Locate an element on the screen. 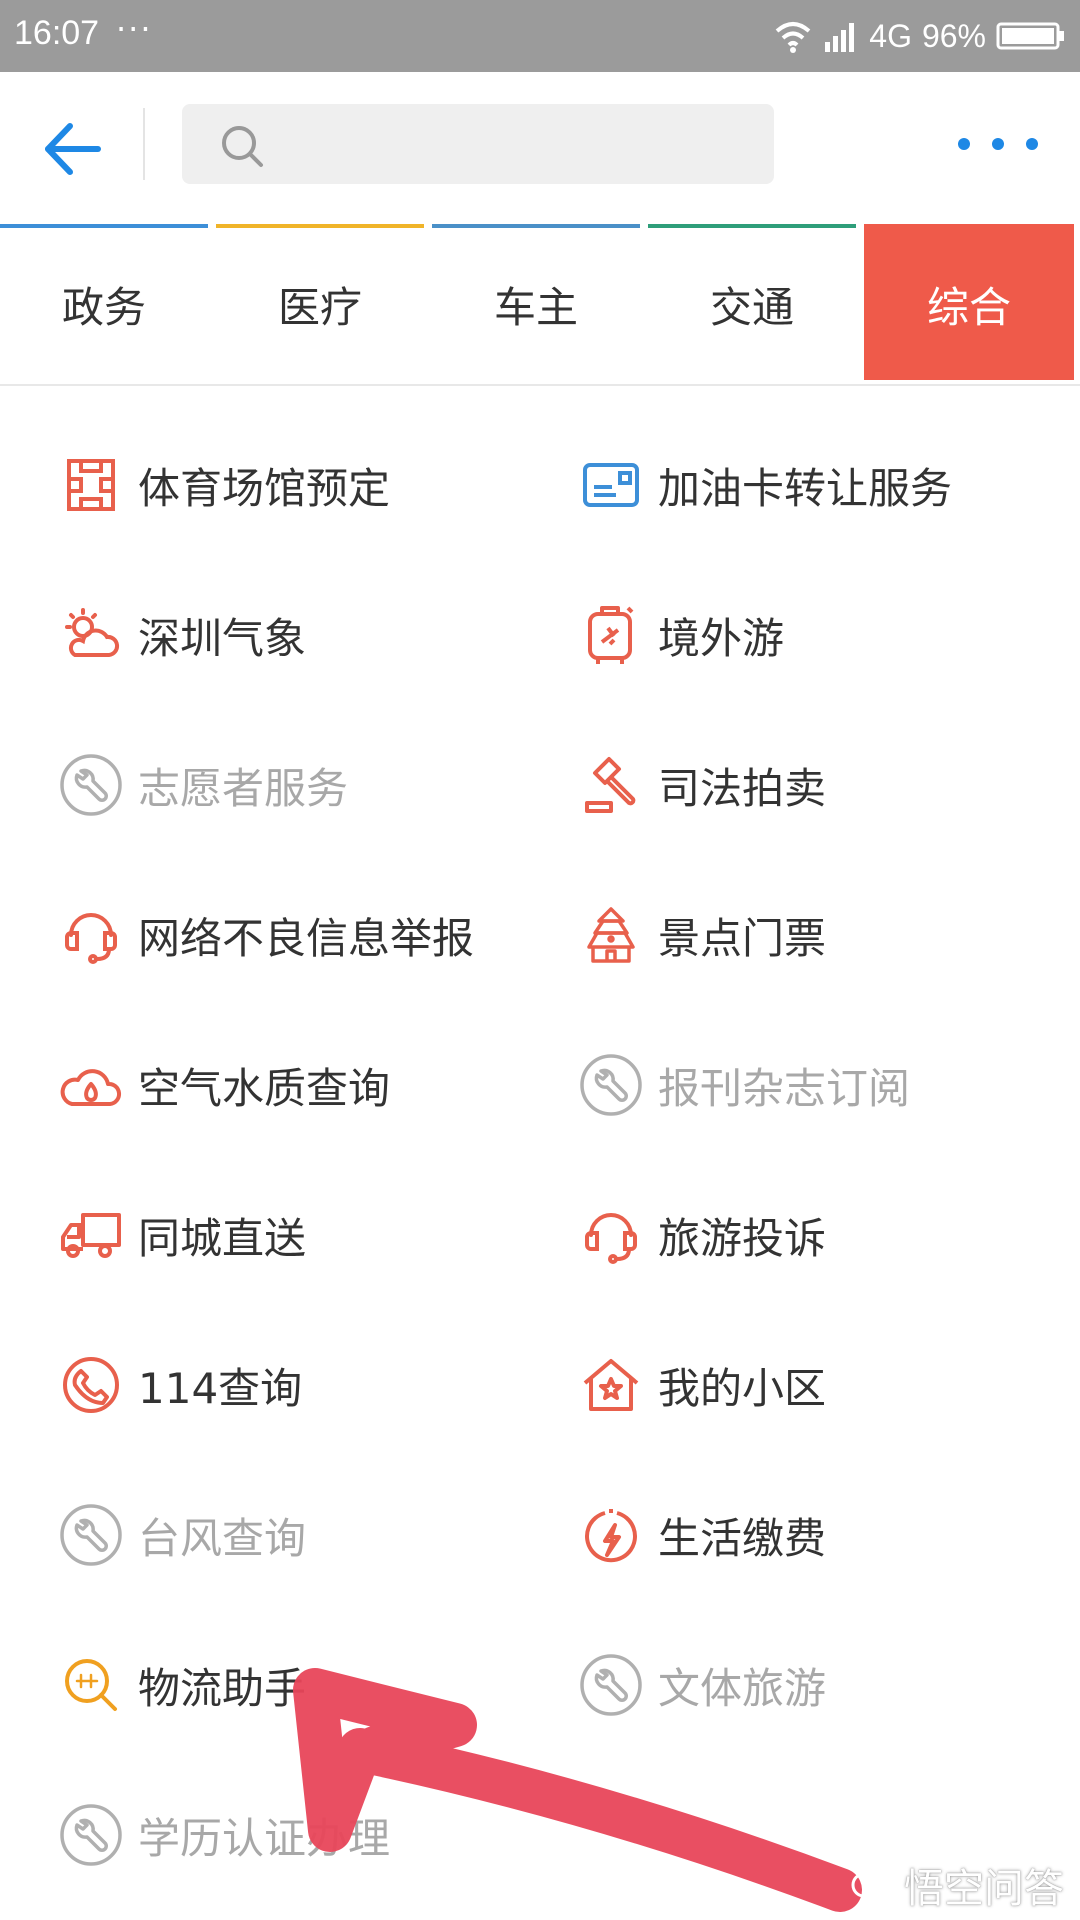 This screenshot has width=1080, height=1920. status-overflow-dots: ··· is located at coordinates (134, 29).